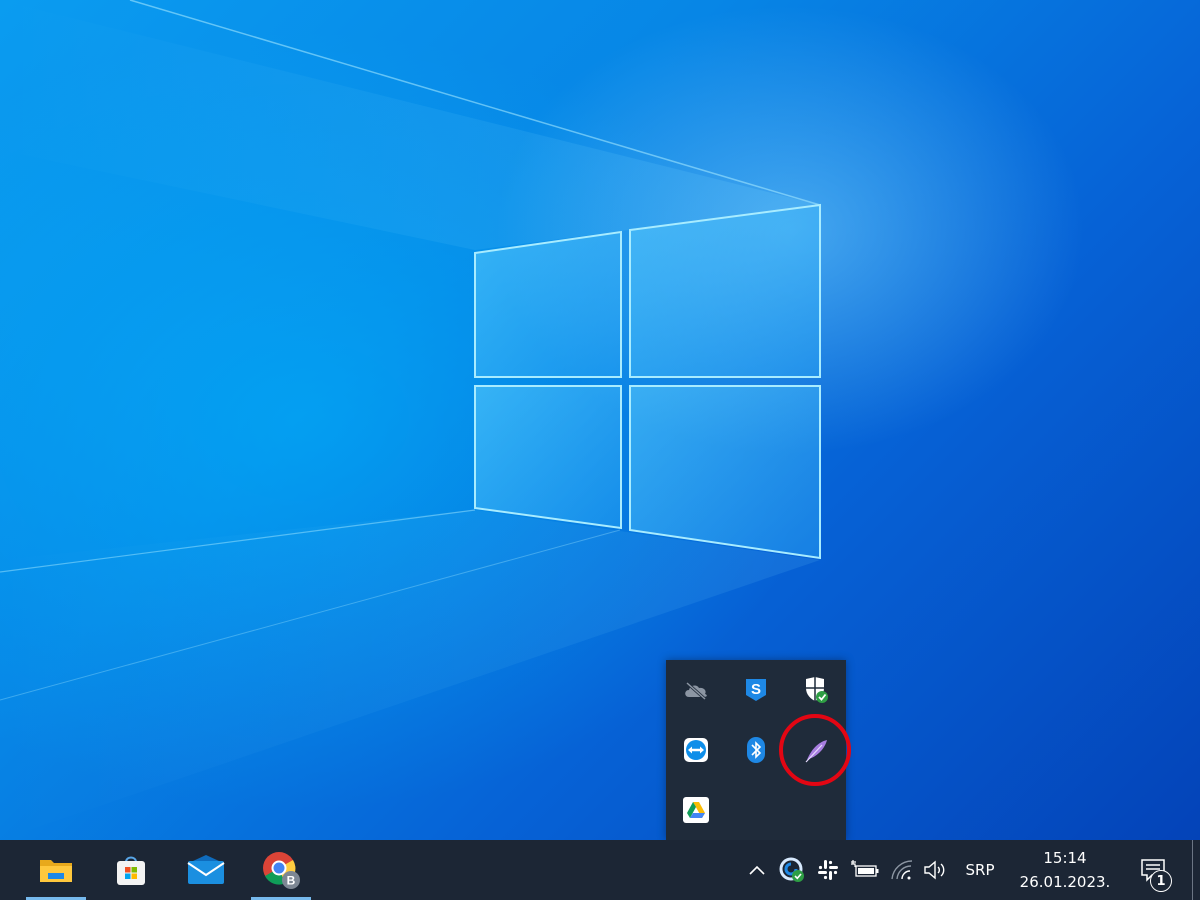  I want to click on clock-time: 15:14, so click(1065, 858).